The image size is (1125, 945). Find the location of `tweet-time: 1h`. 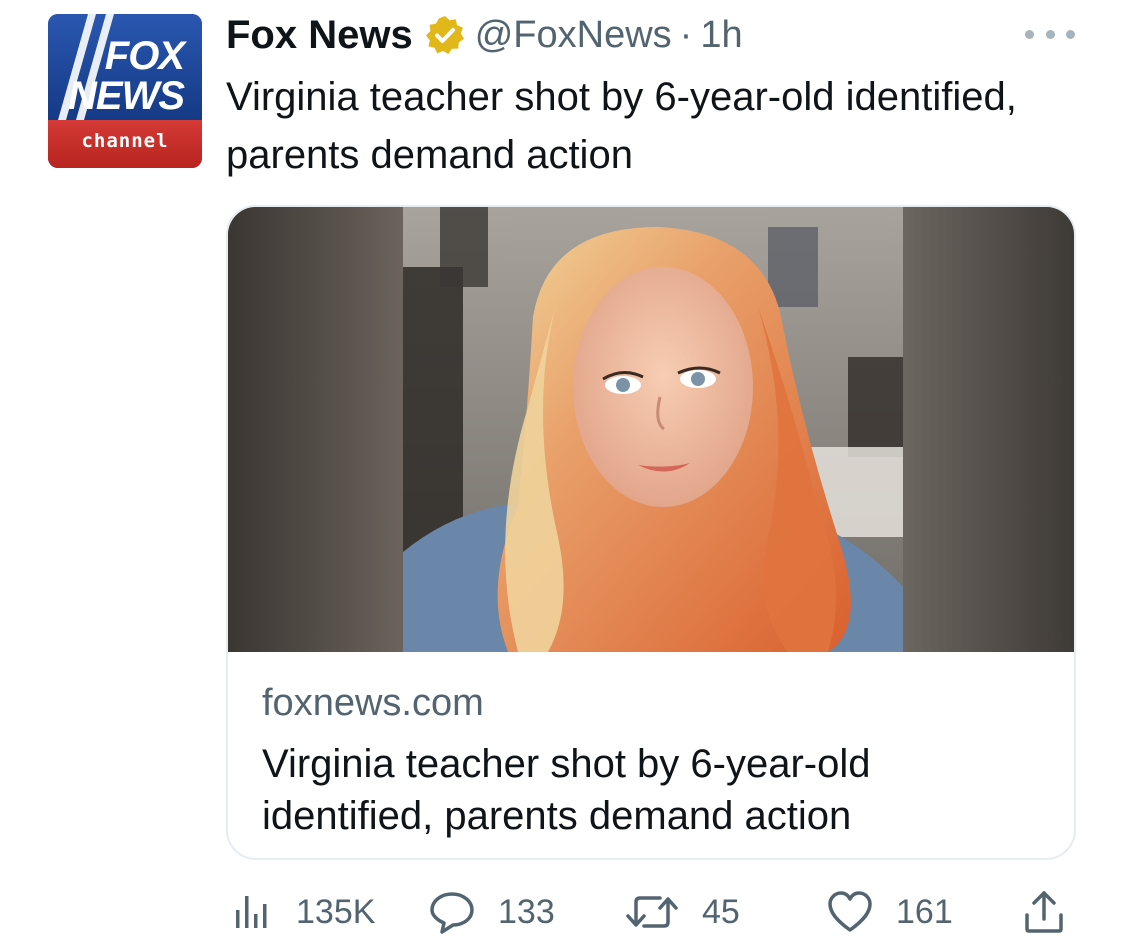

tweet-time: 1h is located at coordinates (721, 35).